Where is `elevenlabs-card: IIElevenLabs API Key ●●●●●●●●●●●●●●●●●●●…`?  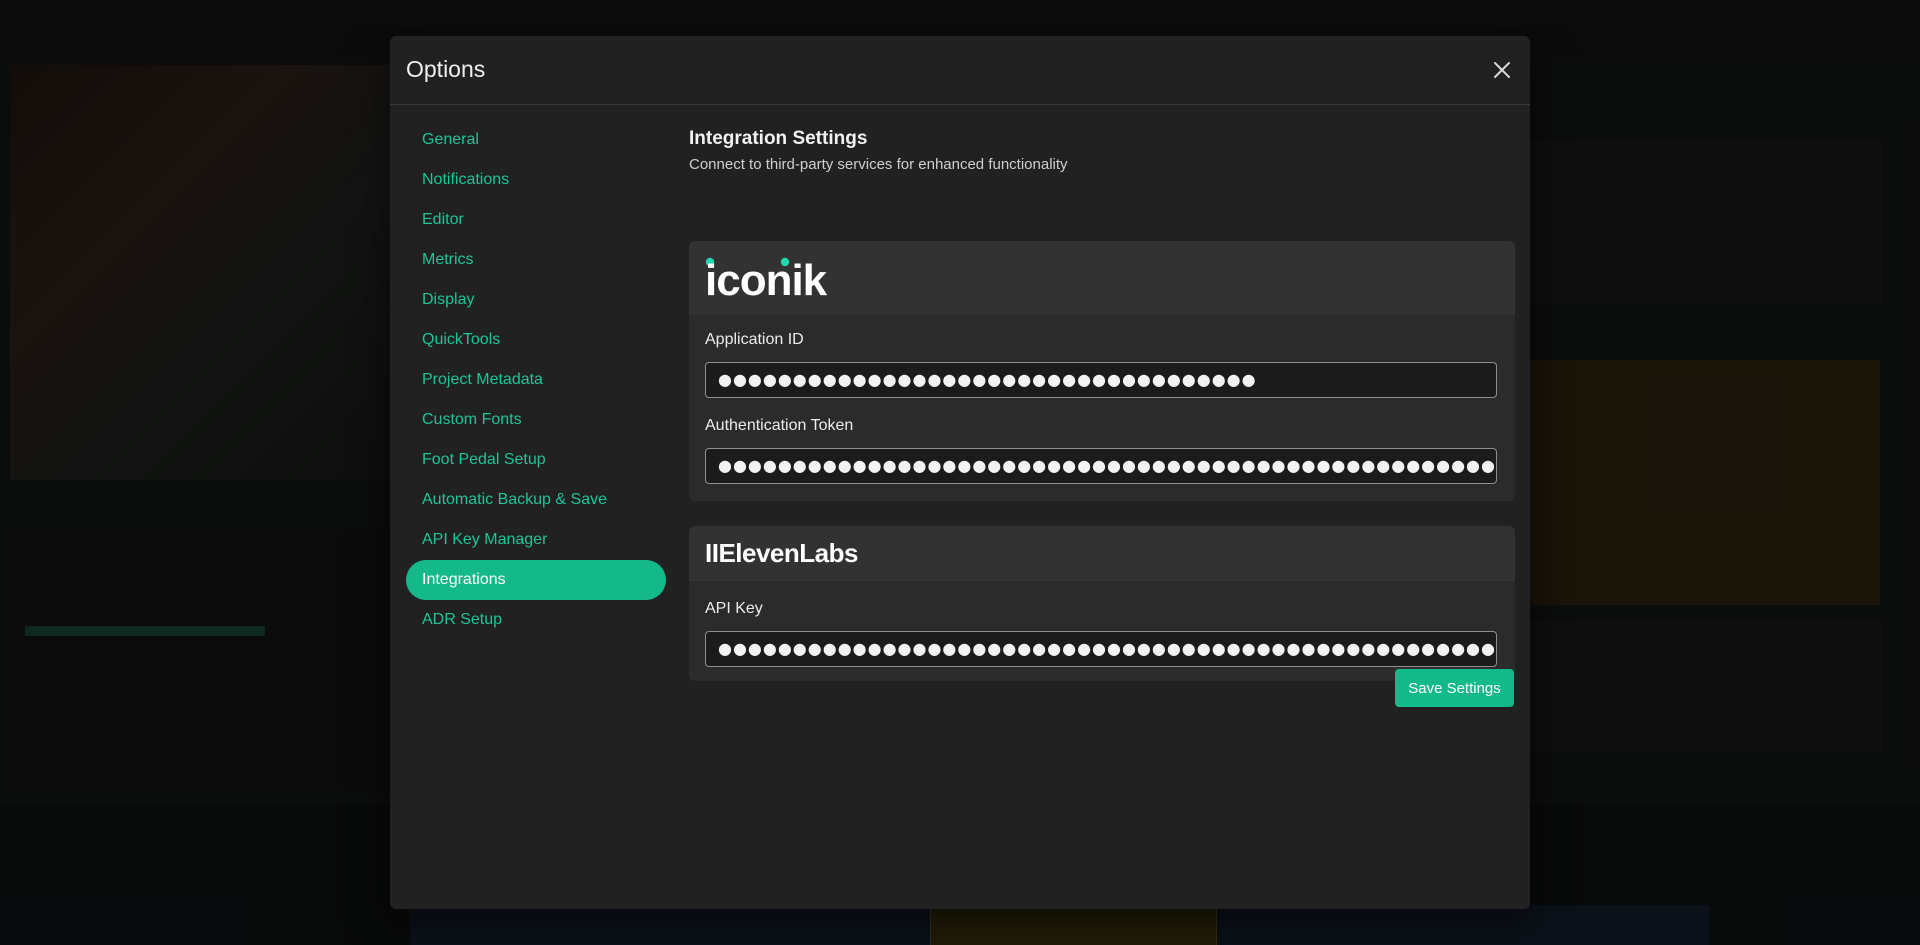
elevenlabs-card: IIElevenLabs API Key ●●●●●●●●●●●●●●●●●●●… is located at coordinates (1102, 603).